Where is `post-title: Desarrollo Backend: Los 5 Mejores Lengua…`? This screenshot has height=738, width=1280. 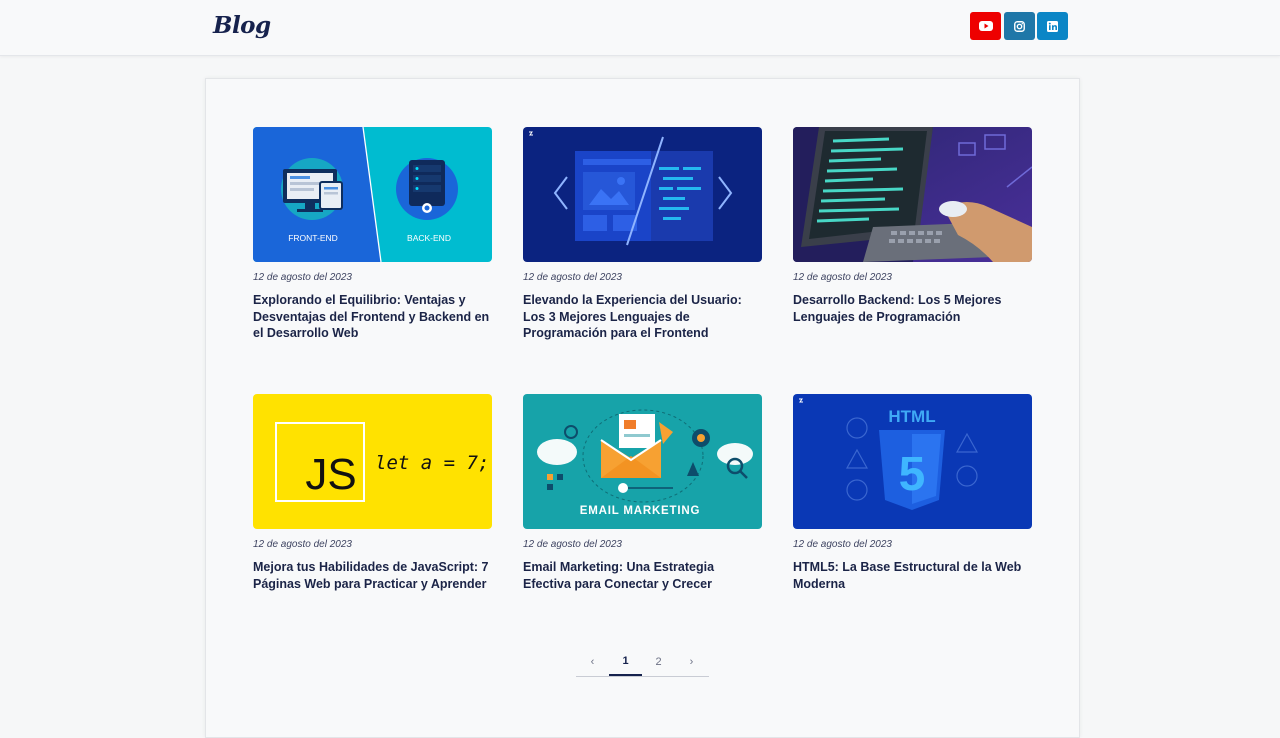
post-title: Desarrollo Backend: Los 5 Mejores Lengua… is located at coordinates (912, 308).